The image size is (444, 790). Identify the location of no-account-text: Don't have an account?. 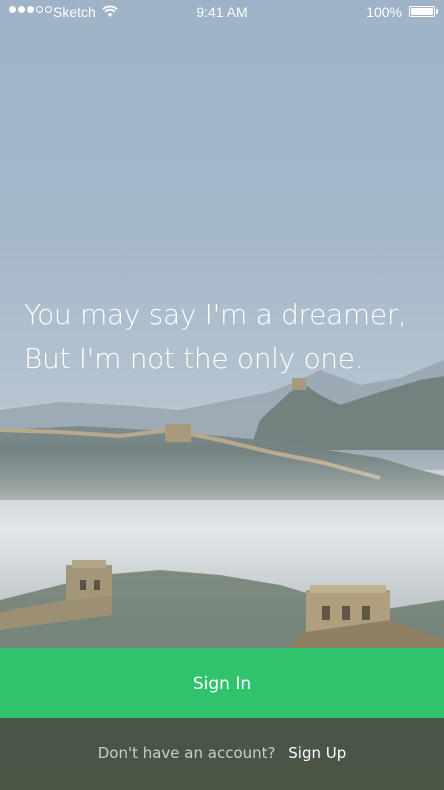
(186, 753).